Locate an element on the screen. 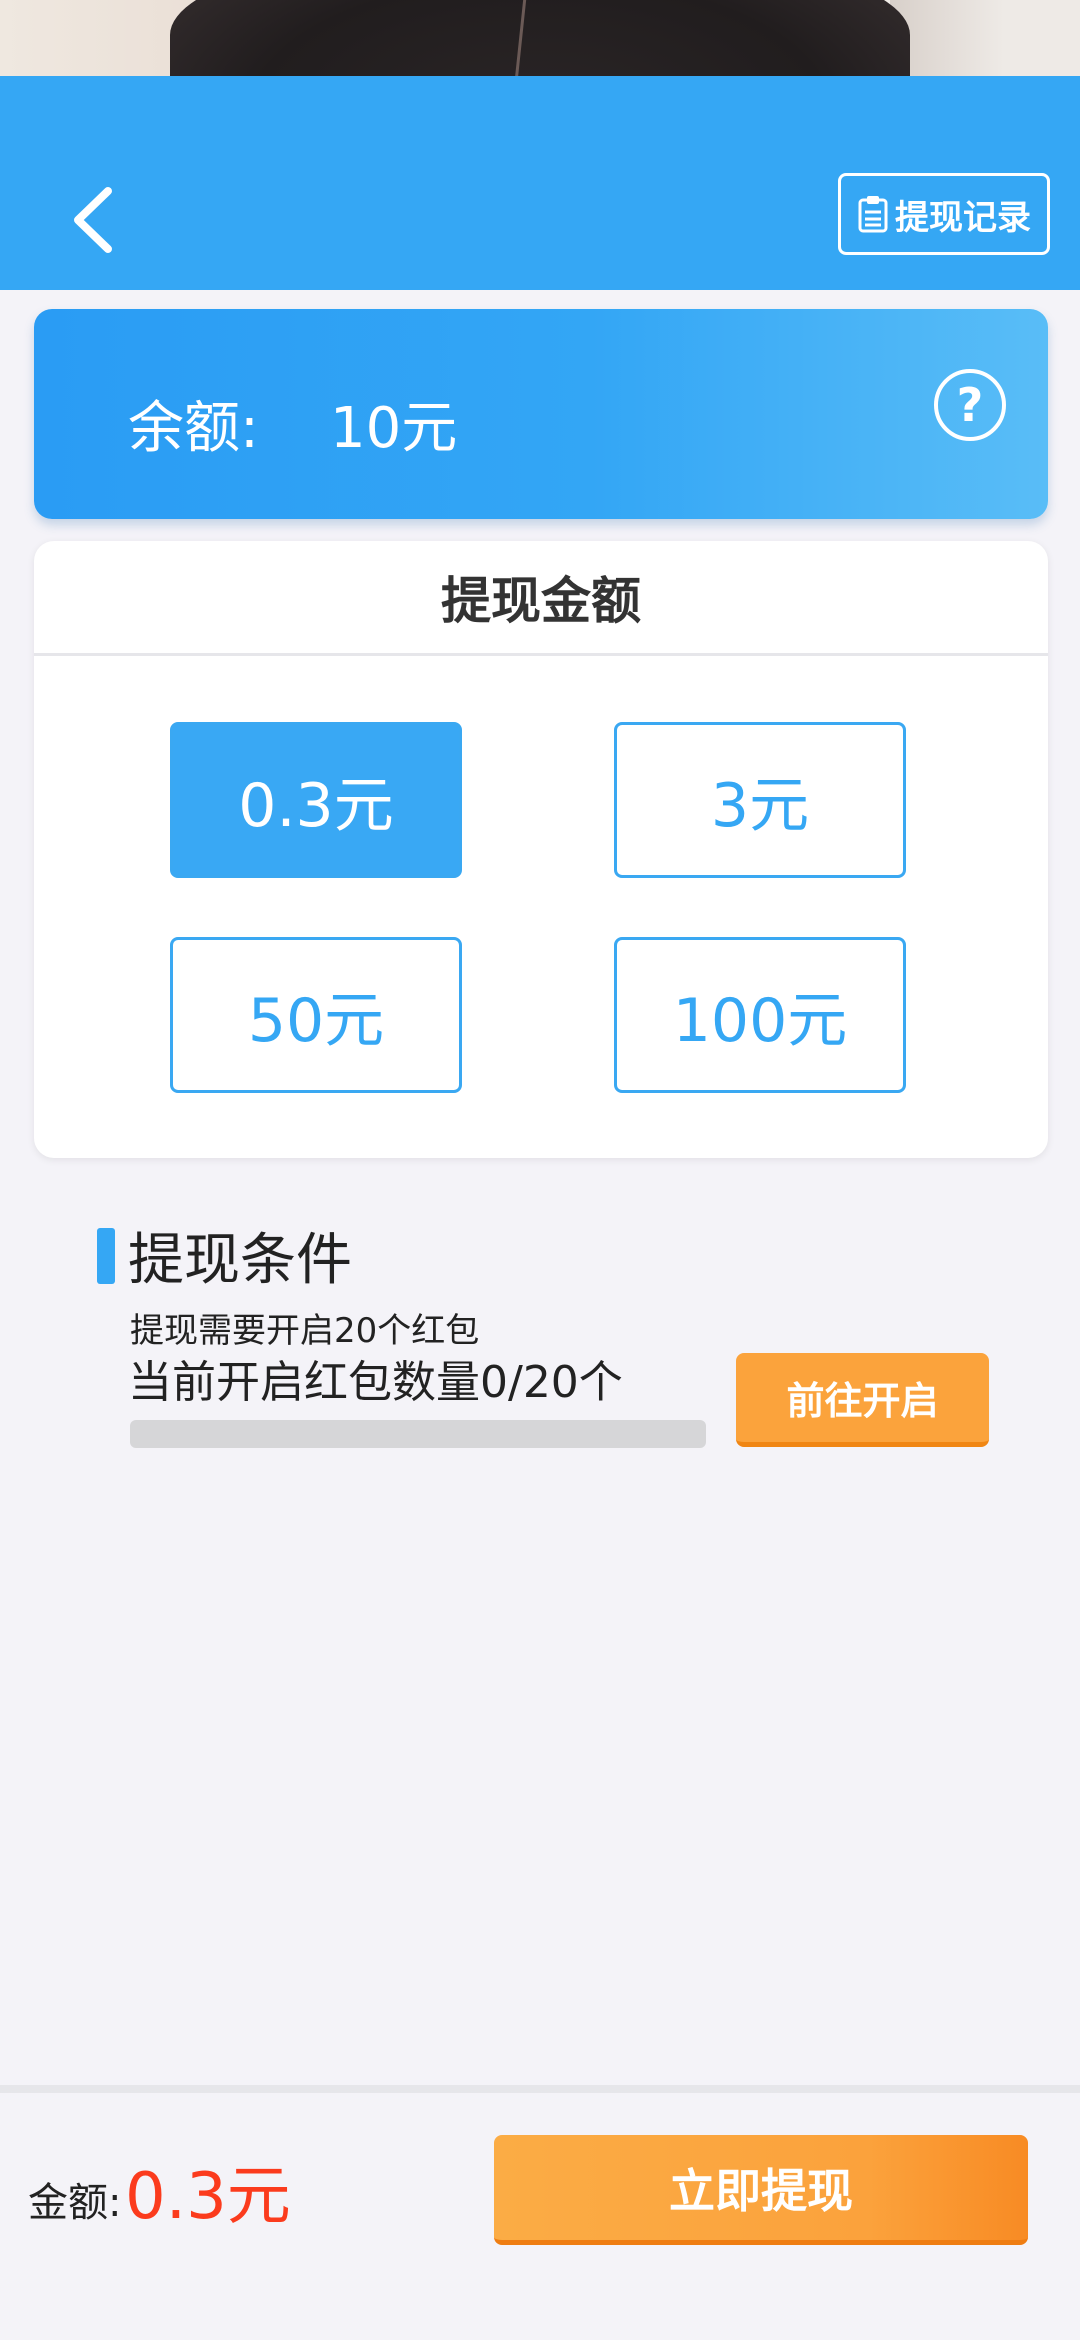 The height and width of the screenshot is (2340, 1080). red-packet-progress-bar is located at coordinates (418, 1434).